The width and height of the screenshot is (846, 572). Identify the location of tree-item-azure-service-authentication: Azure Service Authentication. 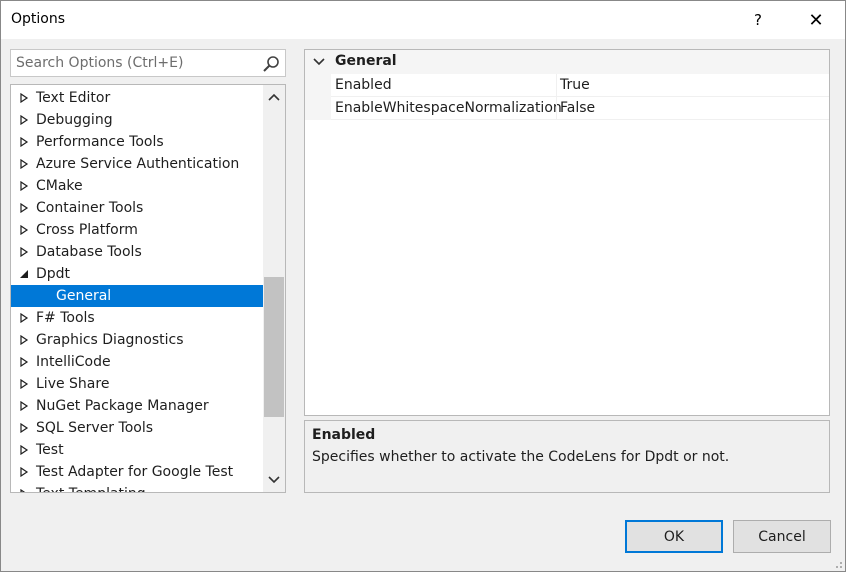
(137, 164).